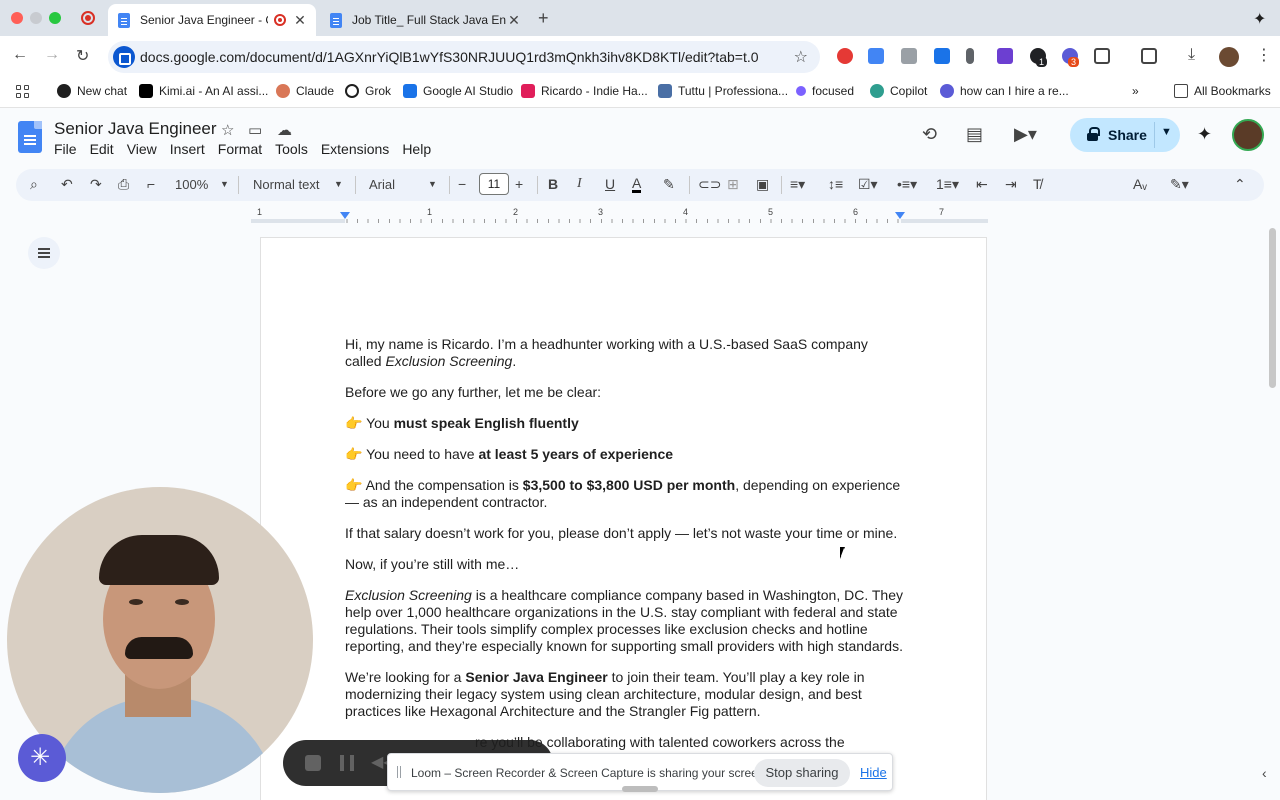  What do you see at coordinates (368, 91) in the screenshot?
I see `bookmark-grok: Grok` at bounding box center [368, 91].